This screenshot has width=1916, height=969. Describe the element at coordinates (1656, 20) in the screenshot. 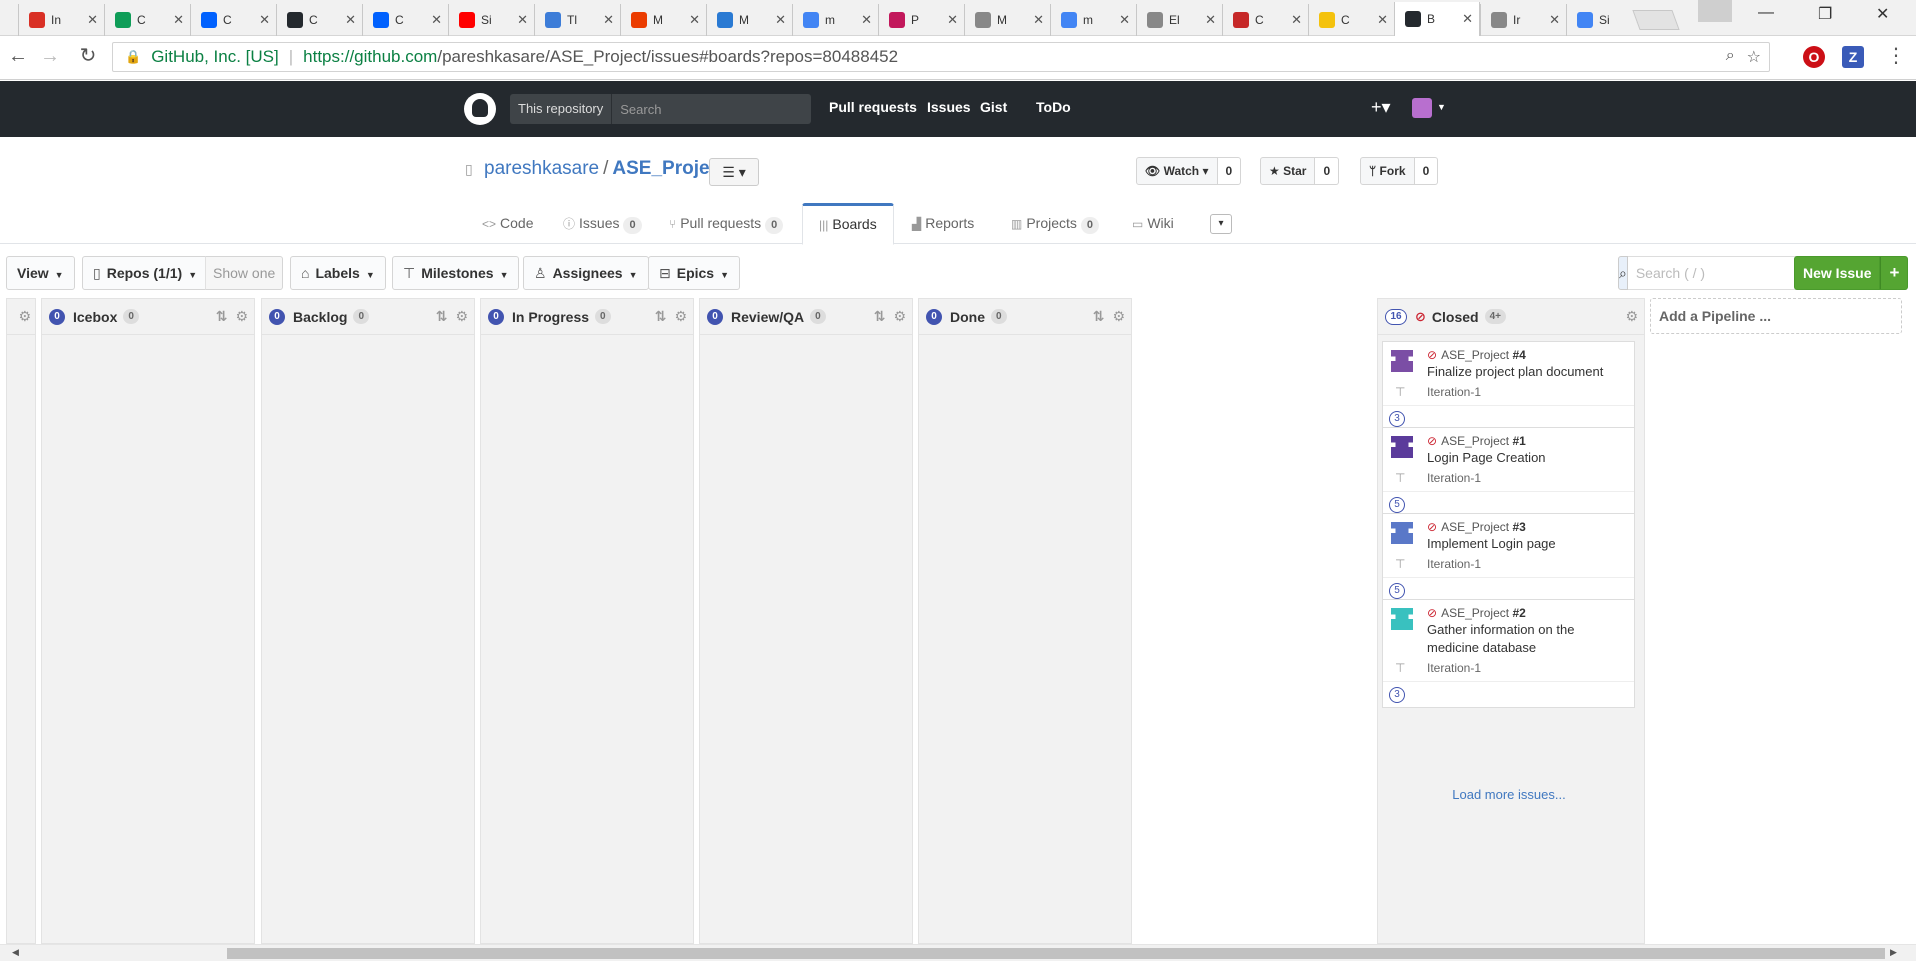

I see `new-tab-button` at that location.